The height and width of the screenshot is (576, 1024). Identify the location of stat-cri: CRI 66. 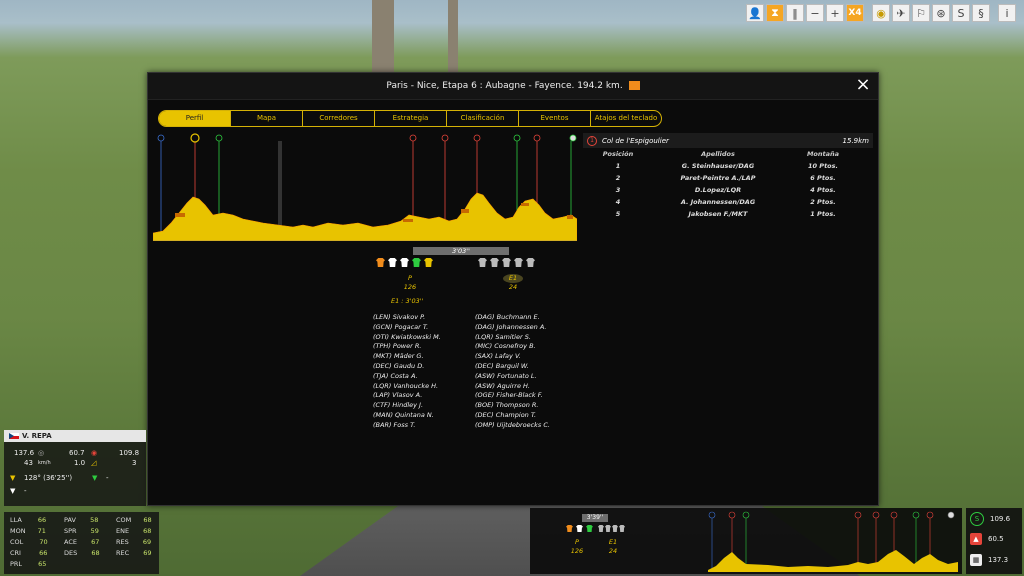
(29, 553).